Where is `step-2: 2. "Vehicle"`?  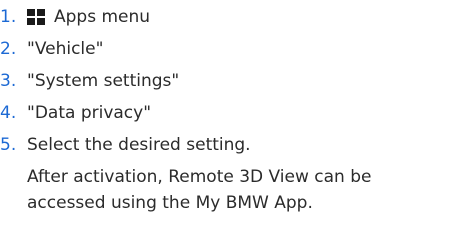
step-2: 2. "Vehicle" is located at coordinates (51, 49).